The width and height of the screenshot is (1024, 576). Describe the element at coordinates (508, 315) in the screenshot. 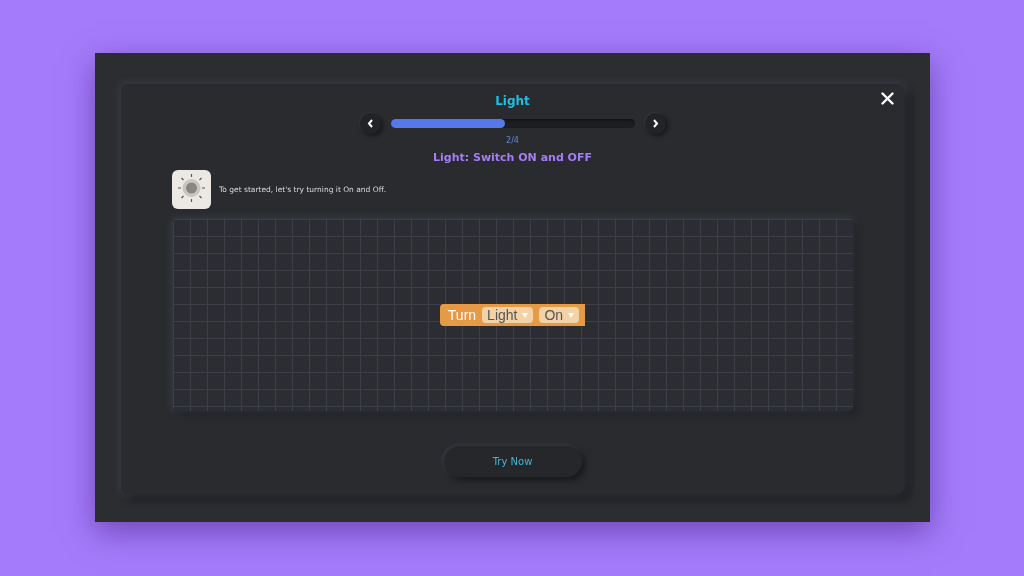

I see `dropdown-field: Light` at that location.